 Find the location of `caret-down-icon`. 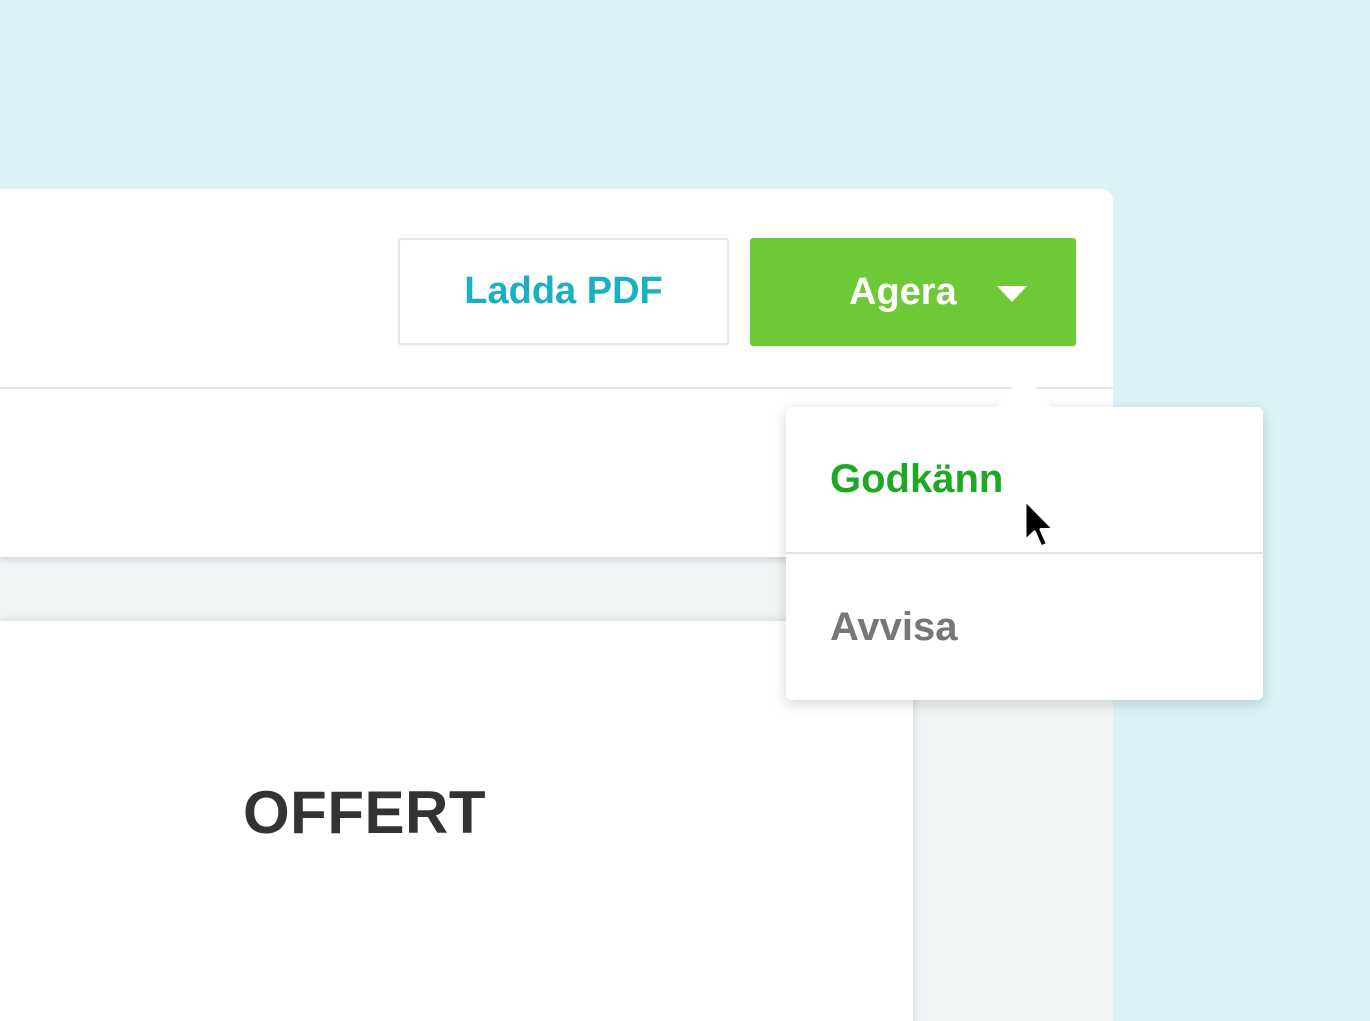

caret-down-icon is located at coordinates (1012, 294).